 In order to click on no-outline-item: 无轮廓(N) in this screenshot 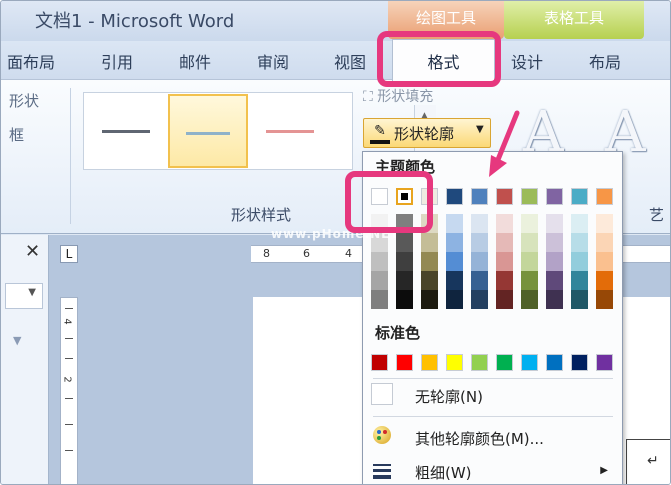, I will do `click(492, 396)`.